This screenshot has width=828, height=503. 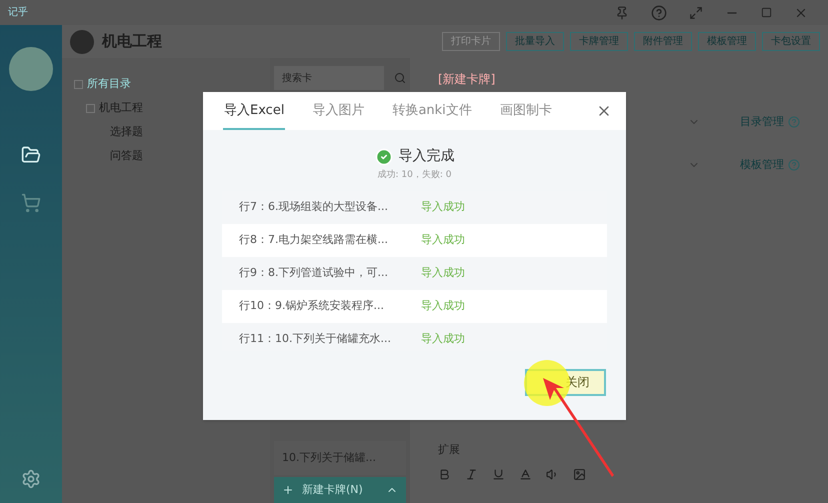 What do you see at coordinates (525, 111) in the screenshot?
I see `dialog-tab: 画图制卡` at bounding box center [525, 111].